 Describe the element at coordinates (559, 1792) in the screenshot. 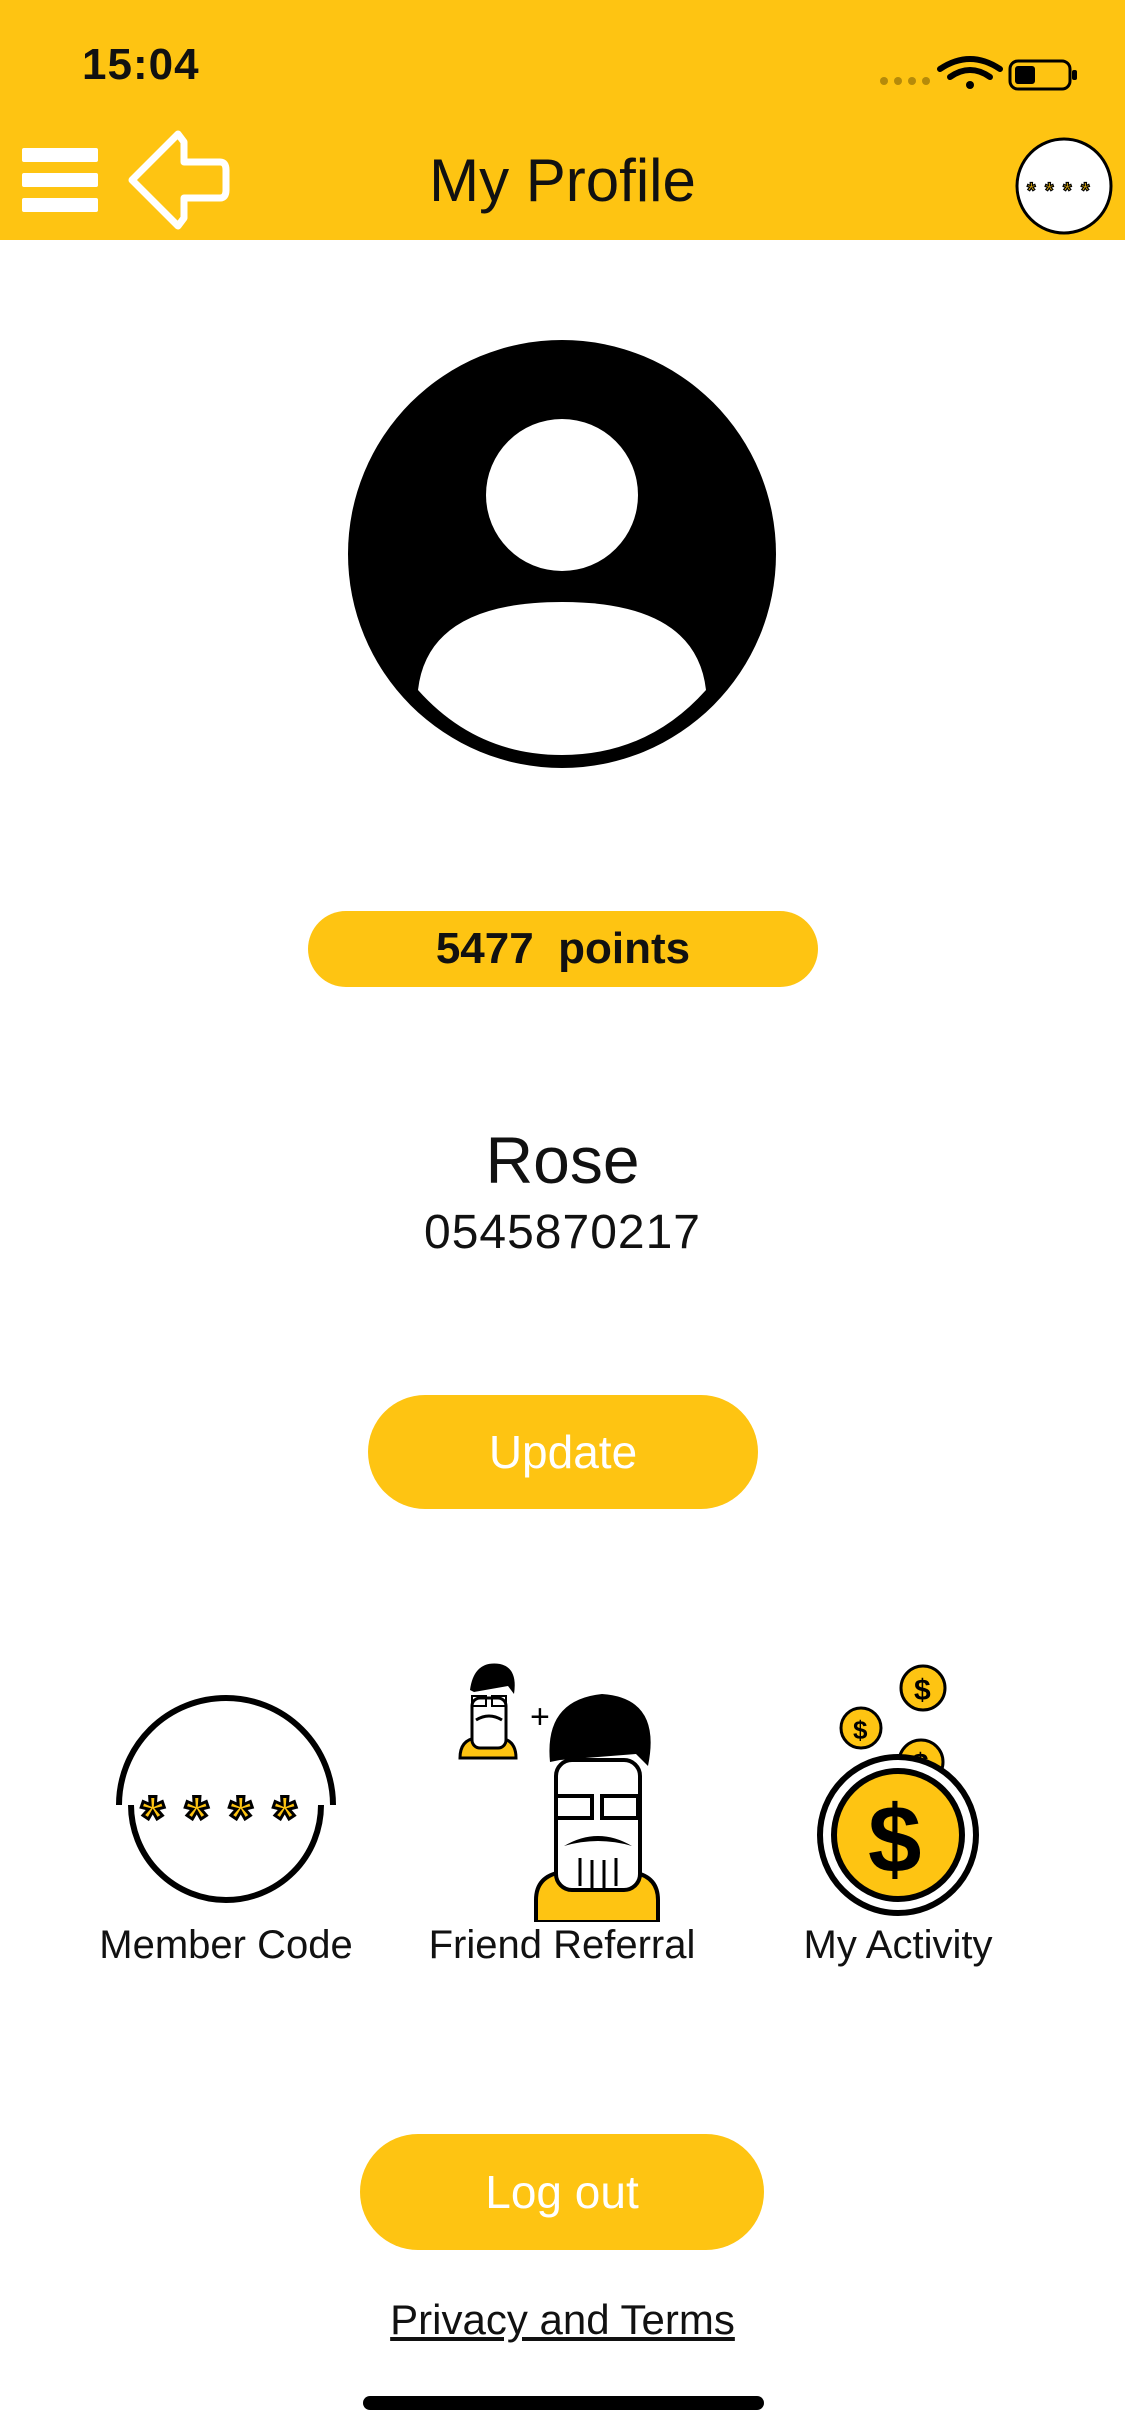

I see `friend-referral-icon: +` at that location.